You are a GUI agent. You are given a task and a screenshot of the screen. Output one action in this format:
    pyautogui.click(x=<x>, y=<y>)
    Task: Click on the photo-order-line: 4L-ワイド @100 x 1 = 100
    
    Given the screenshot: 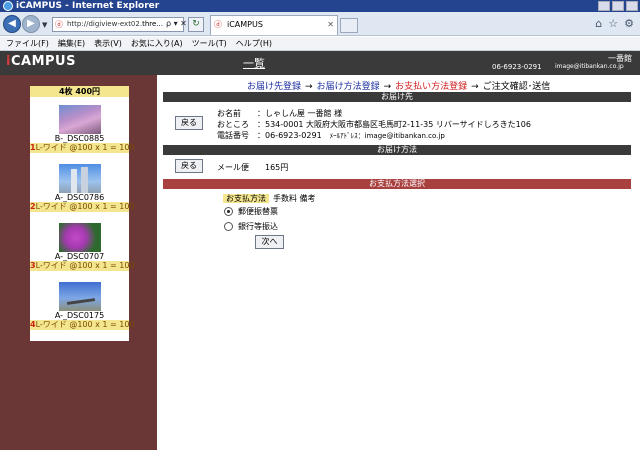 What is the action you would take?
    pyautogui.click(x=82, y=325)
    